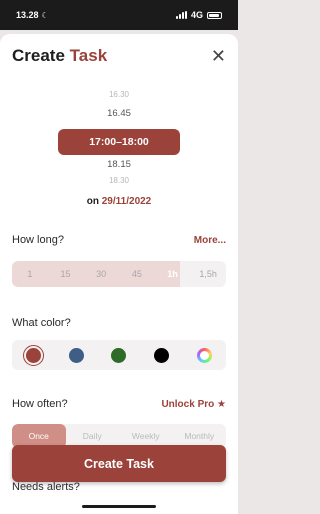 This screenshot has height=514, width=320. What do you see at coordinates (119, 180) in the screenshot?
I see `picker-item: 18.30` at bounding box center [119, 180].